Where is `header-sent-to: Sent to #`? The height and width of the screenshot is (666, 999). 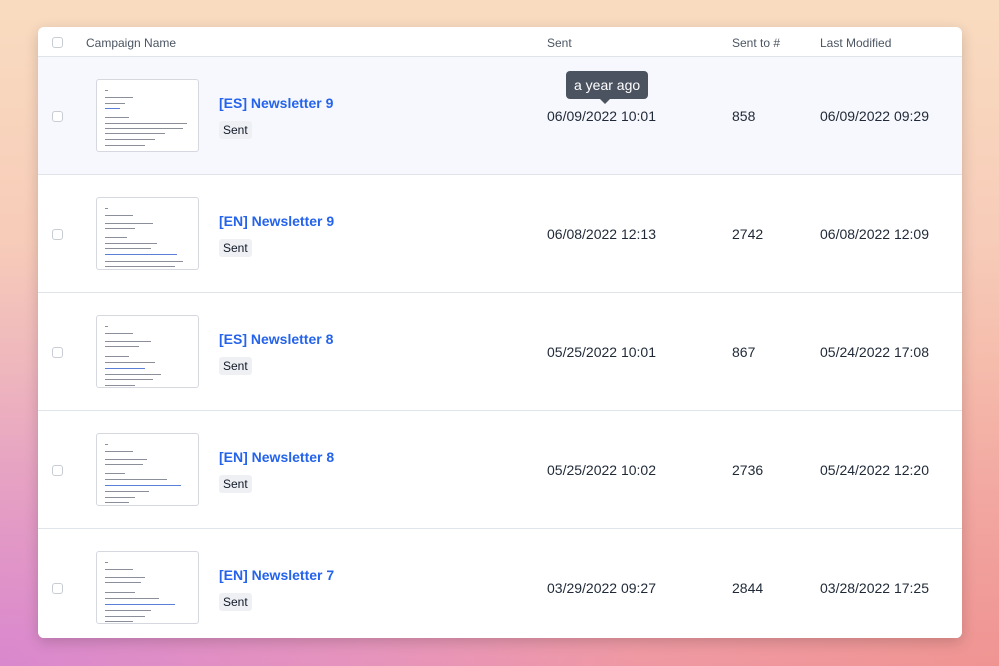
header-sent-to: Sent to # is located at coordinates (756, 43).